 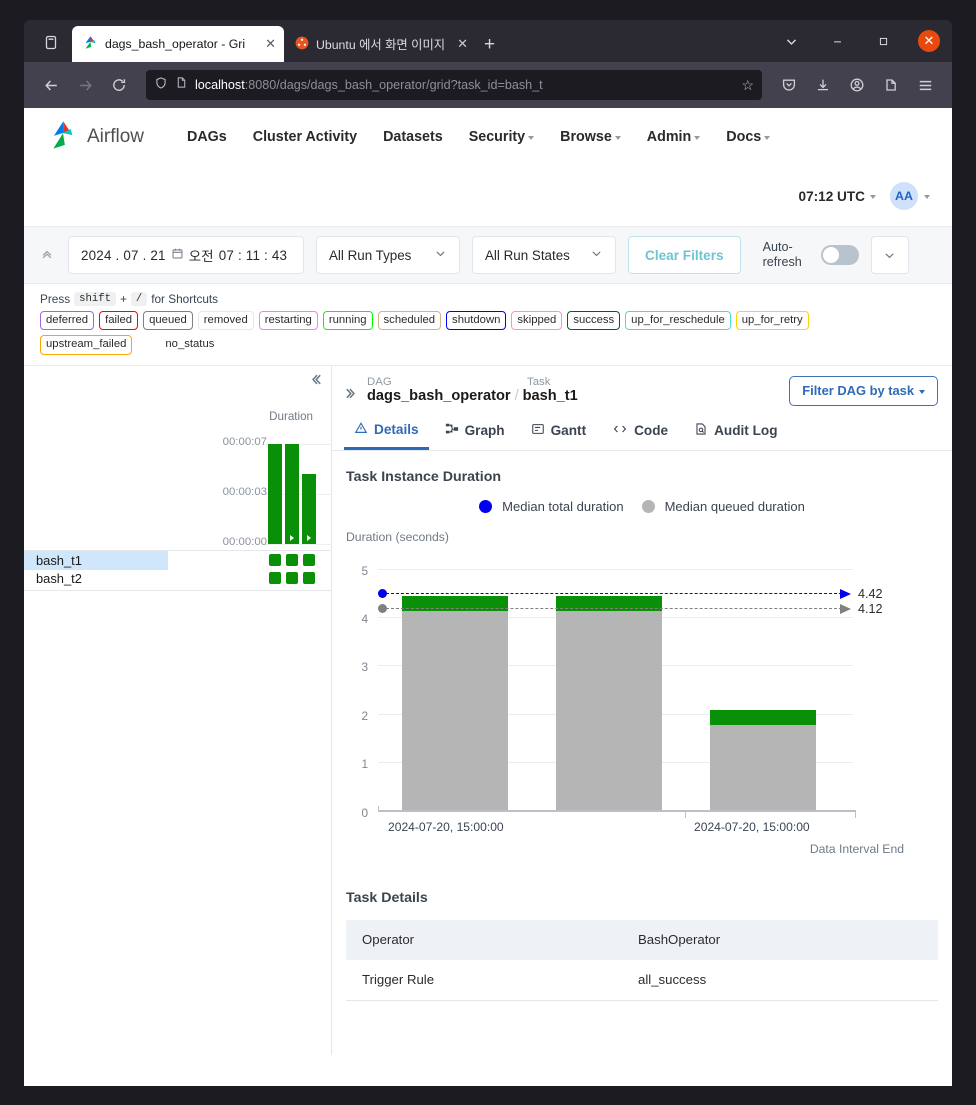 What do you see at coordinates (198, 345) in the screenshot?
I see `state-badge-no_status: no_status` at bounding box center [198, 345].